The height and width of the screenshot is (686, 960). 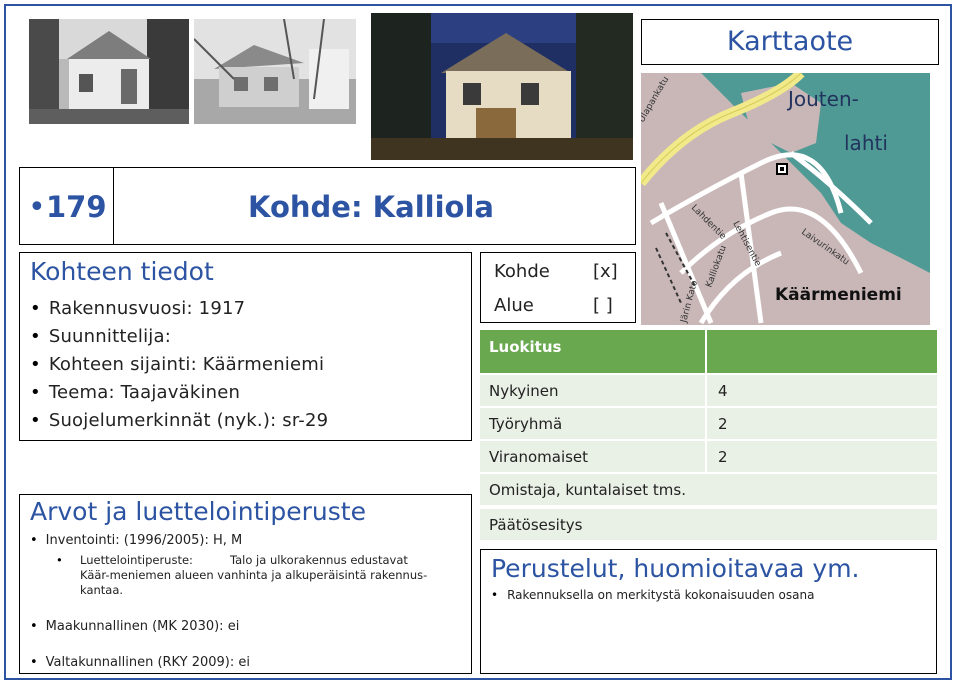 What do you see at coordinates (838, 295) in the screenshot?
I see `map-label-kaarmeniemi: Käärmeniemi` at bounding box center [838, 295].